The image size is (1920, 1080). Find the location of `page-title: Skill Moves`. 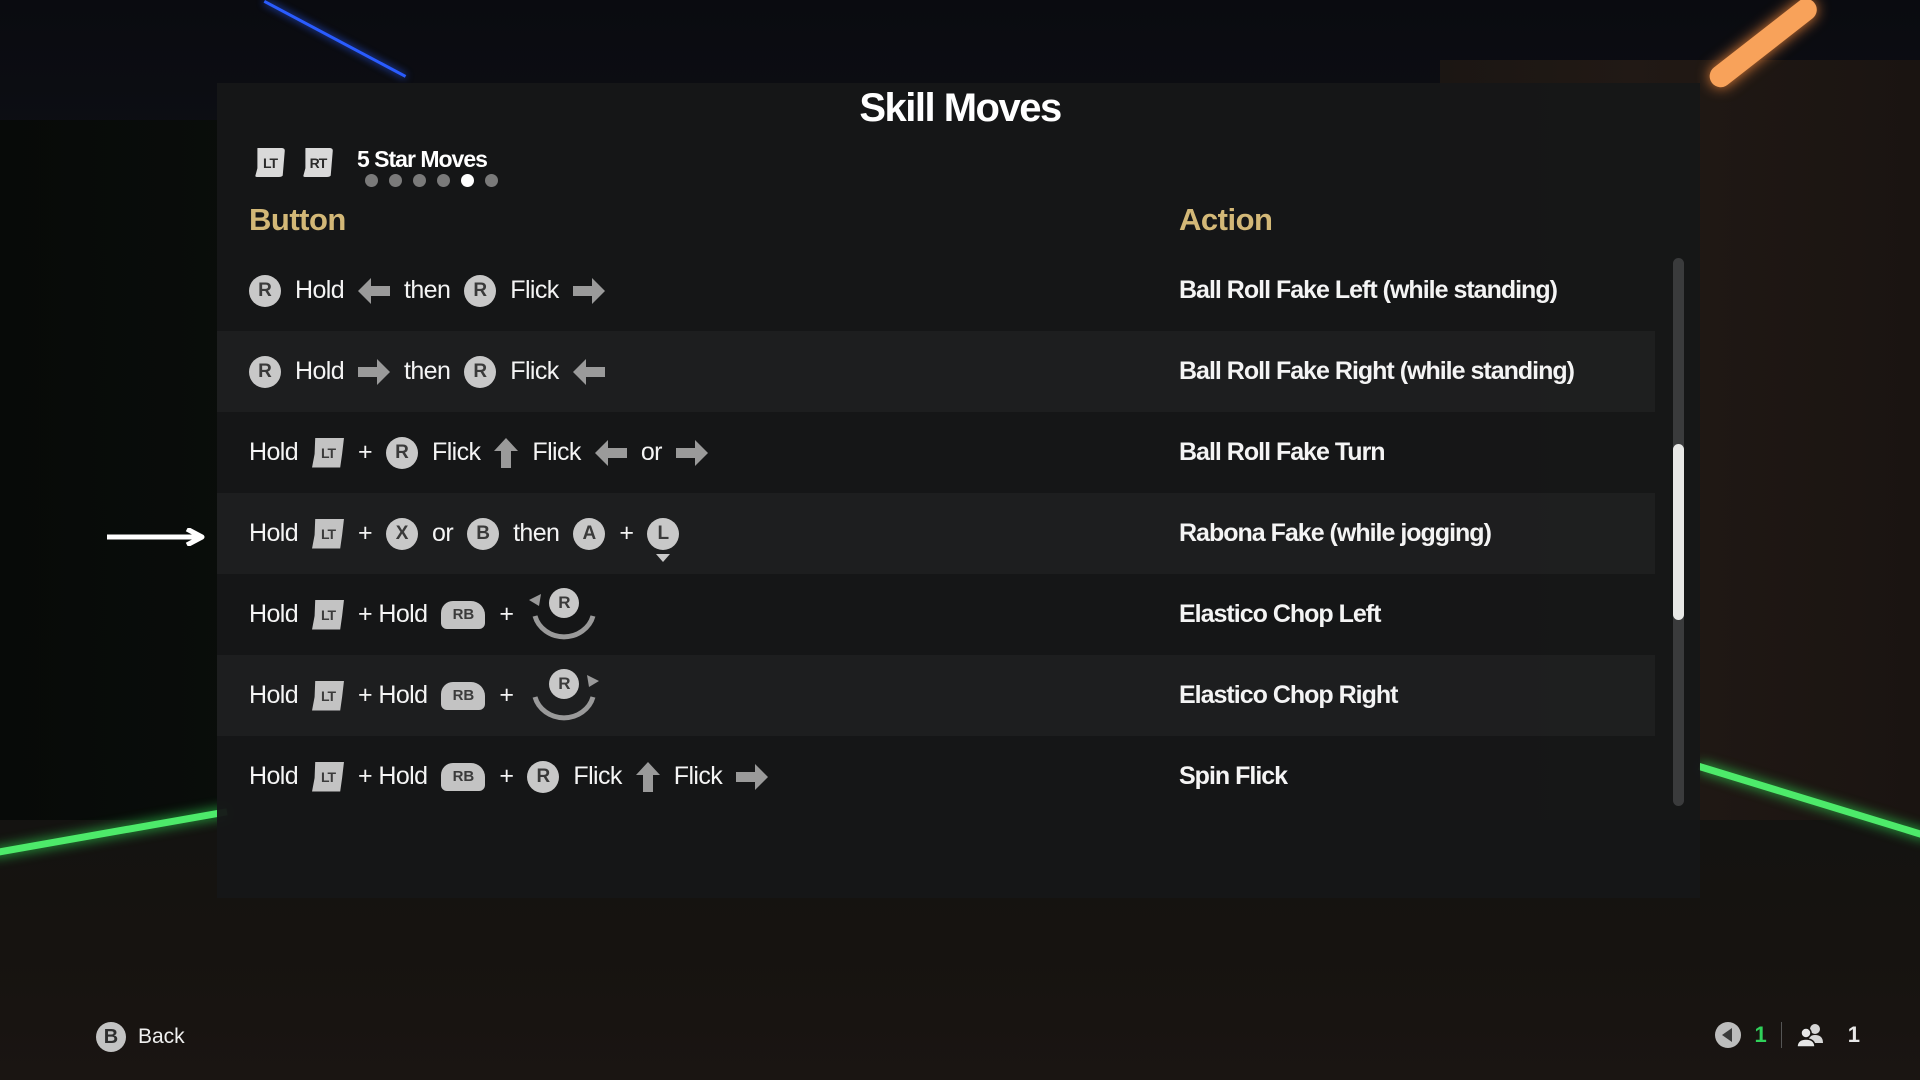

page-title: Skill Moves is located at coordinates (960, 108).